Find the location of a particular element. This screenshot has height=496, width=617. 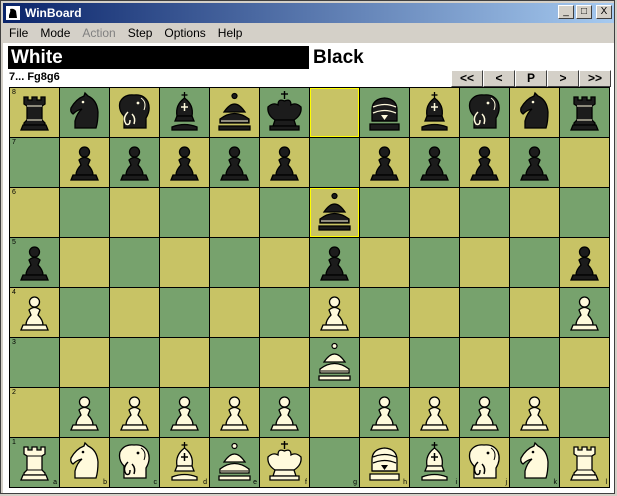

square-i3 is located at coordinates (434, 362).